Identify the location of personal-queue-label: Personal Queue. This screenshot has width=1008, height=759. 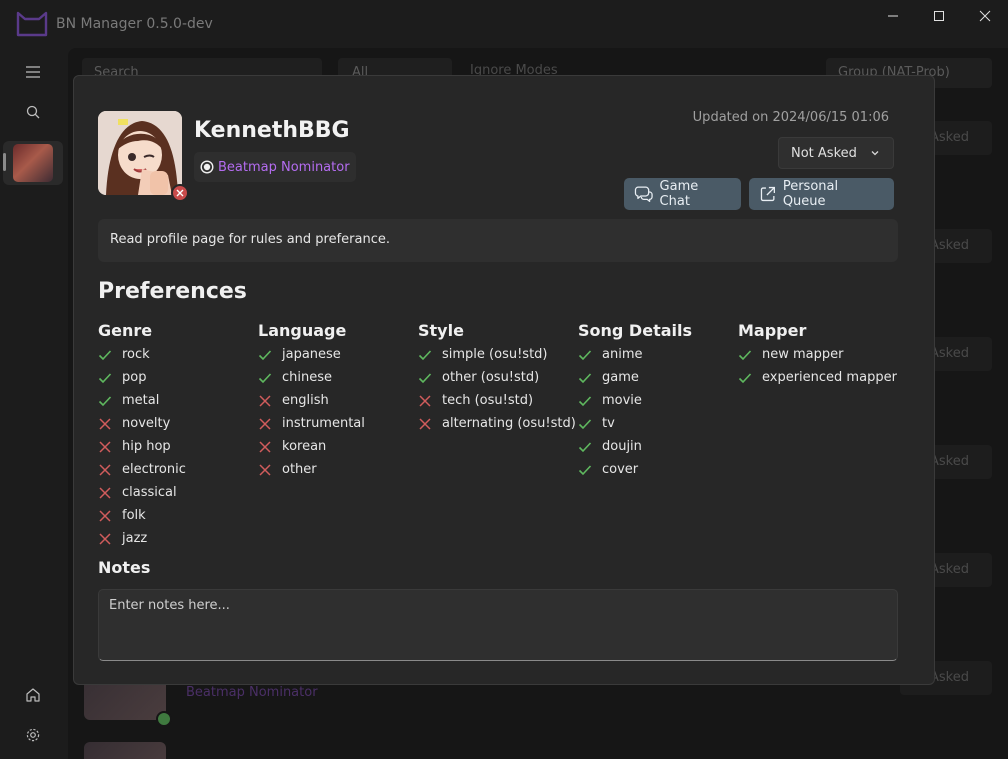
(810, 194).